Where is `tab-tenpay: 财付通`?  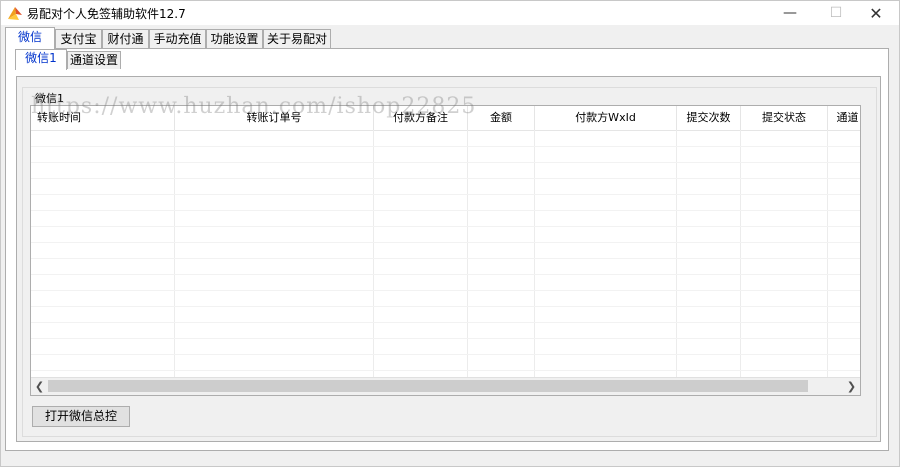
tab-tenpay: 财付通 is located at coordinates (125, 38).